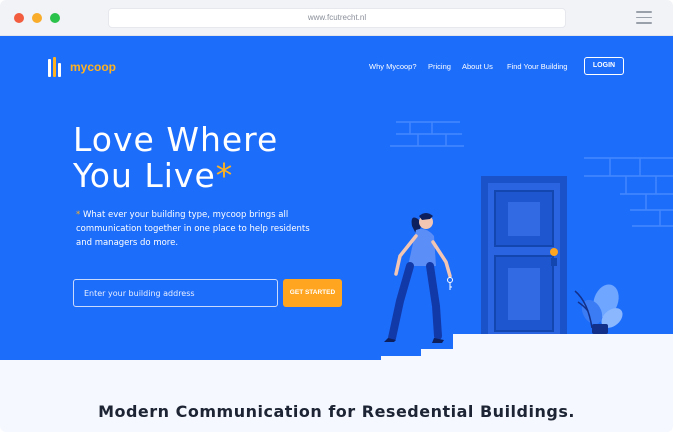 The image size is (673, 432). What do you see at coordinates (57, 67) in the screenshot?
I see `logo-icon` at bounding box center [57, 67].